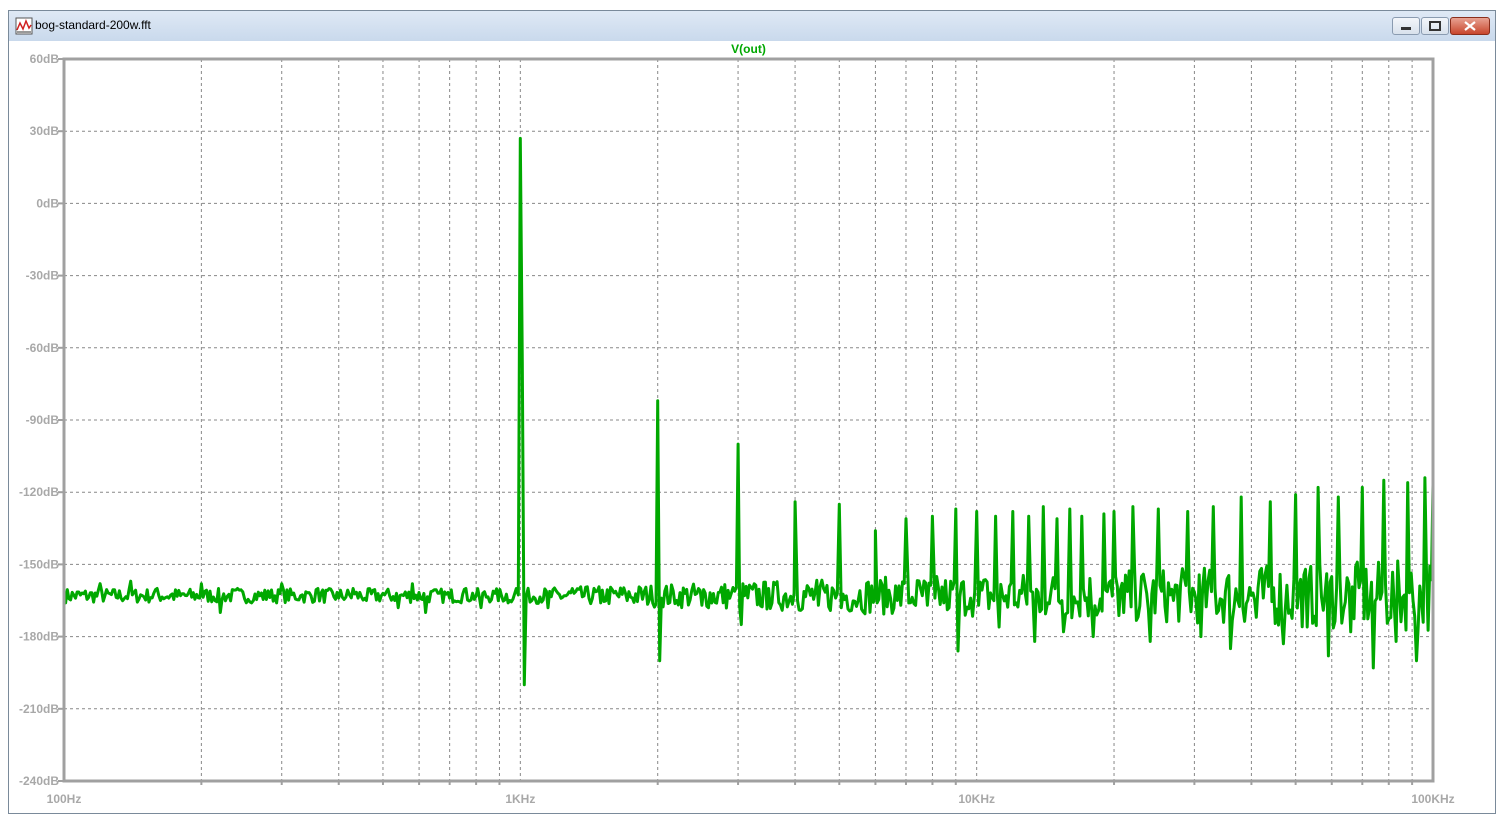 Image resolution: width=1502 pixels, height=816 pixels. What do you see at coordinates (39, 492) in the screenshot?
I see `y-tick-label: -120dB` at bounding box center [39, 492].